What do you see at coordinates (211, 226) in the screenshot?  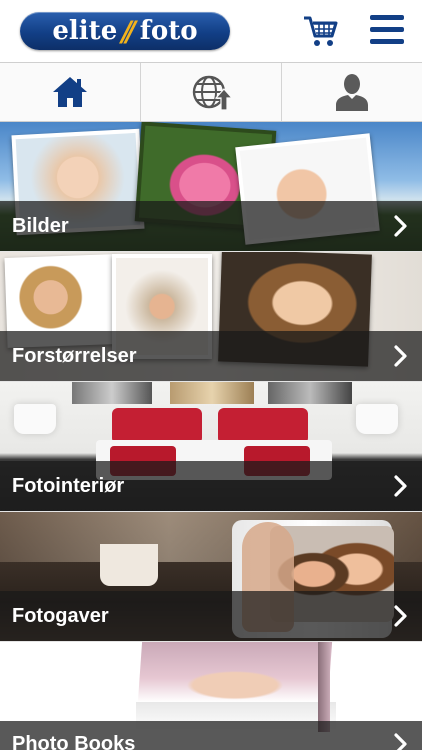 I see `category-bar: Bilder` at bounding box center [211, 226].